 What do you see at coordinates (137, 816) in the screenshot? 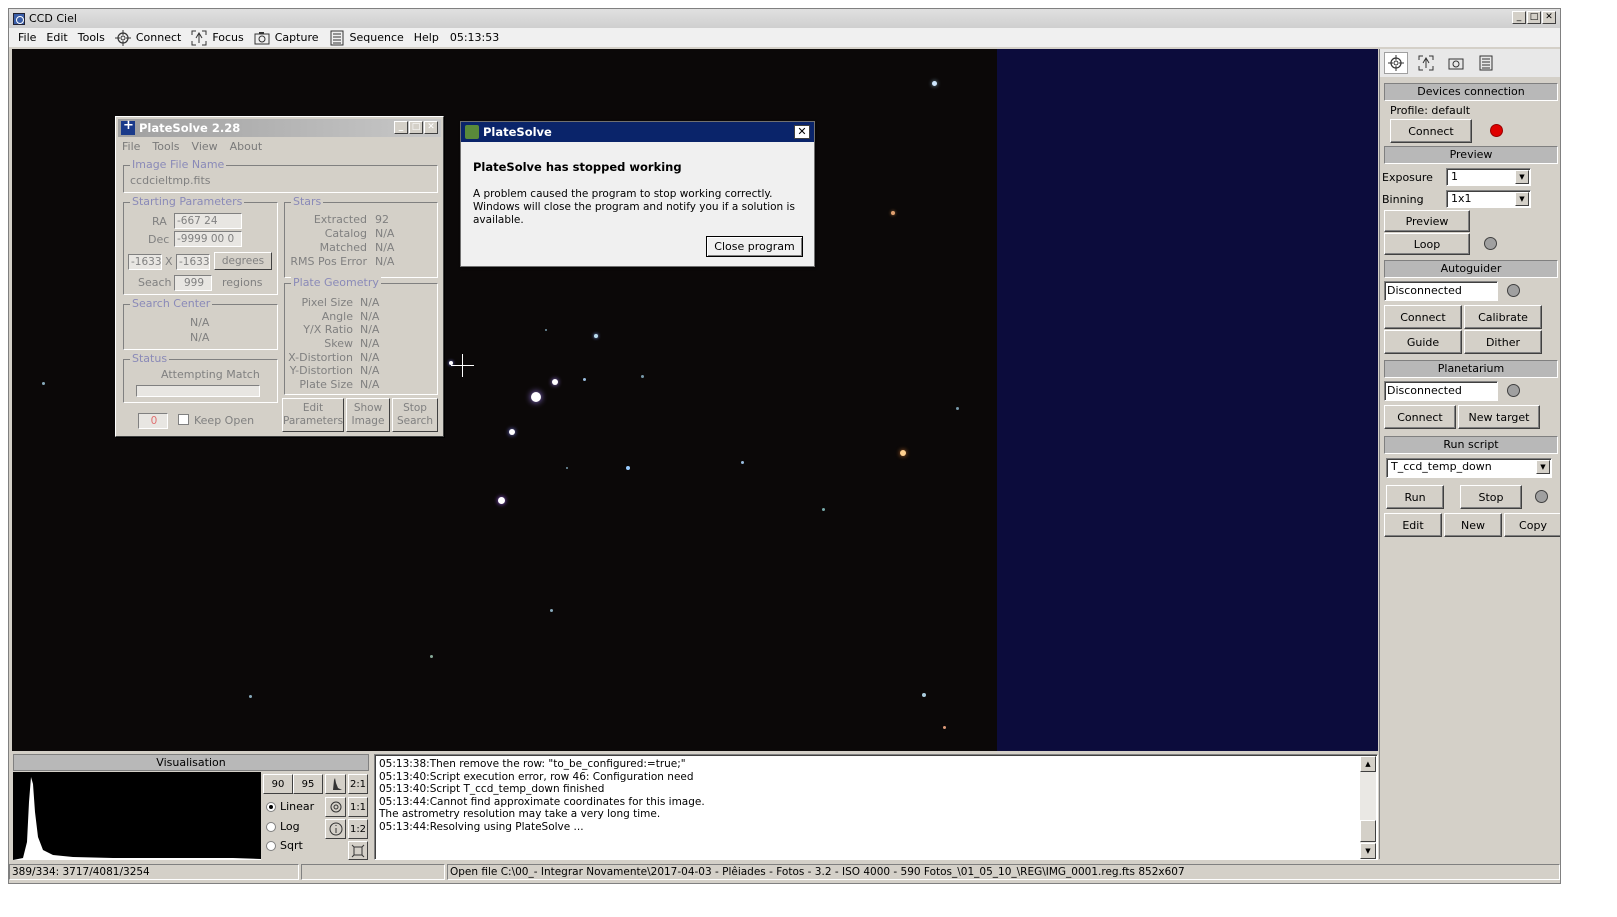
I see `histogram` at bounding box center [137, 816].